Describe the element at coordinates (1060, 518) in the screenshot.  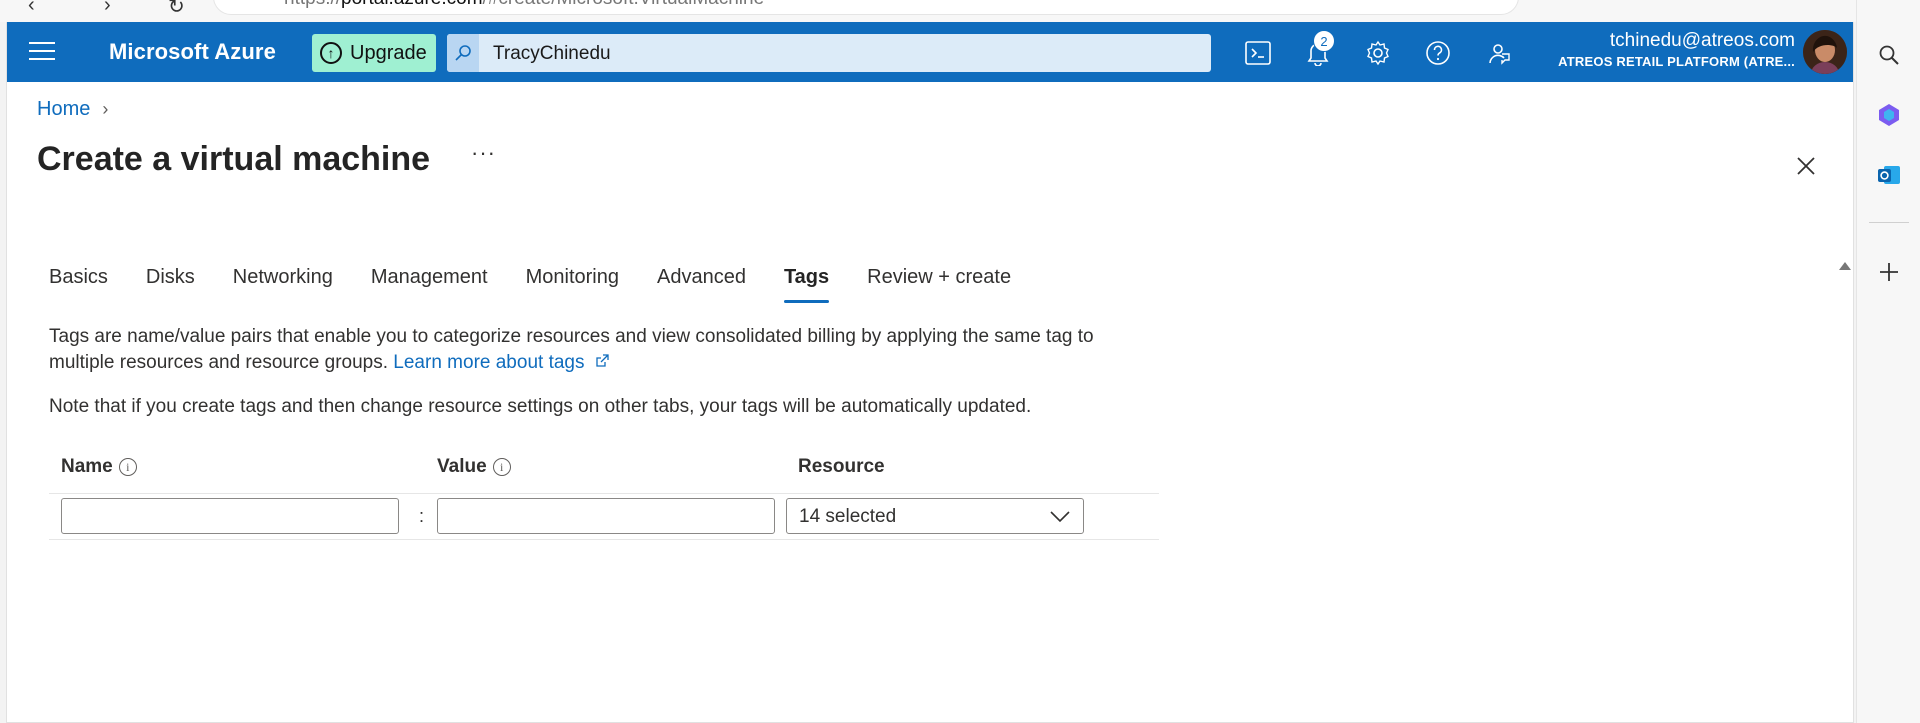
I see `chevron-down-icon` at that location.